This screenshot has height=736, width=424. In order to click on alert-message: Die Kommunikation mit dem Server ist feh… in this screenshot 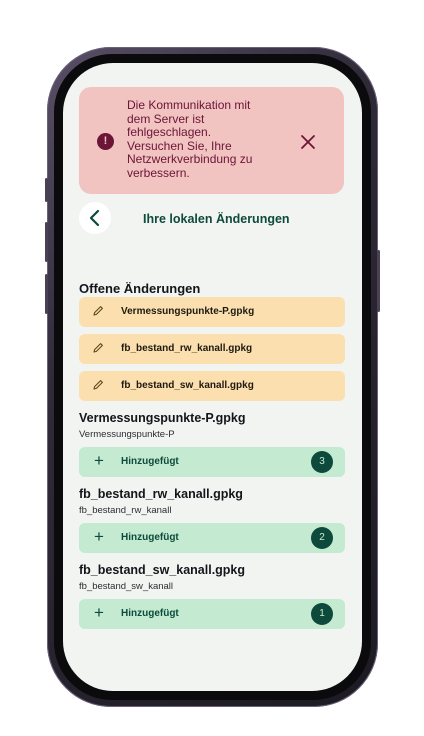, I will do `click(190, 139)`.